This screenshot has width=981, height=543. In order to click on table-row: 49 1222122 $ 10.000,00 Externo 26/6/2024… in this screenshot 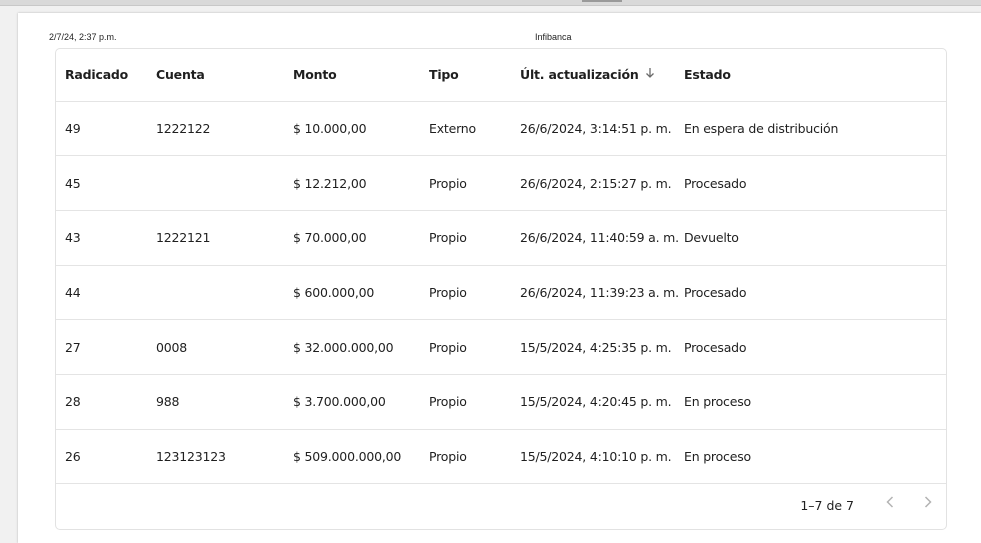, I will do `click(501, 129)`.